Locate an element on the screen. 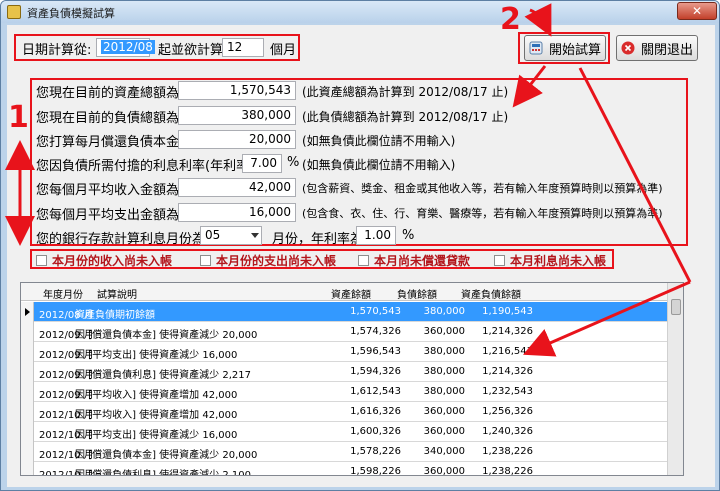  scrollbar-thumb is located at coordinates (676, 307).